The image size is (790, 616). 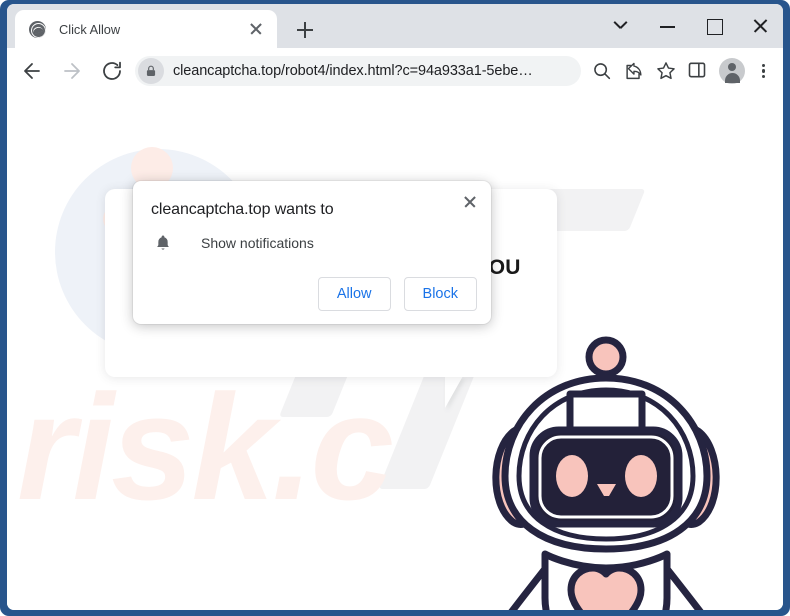 I want to click on search-icon, so click(x=602, y=71).